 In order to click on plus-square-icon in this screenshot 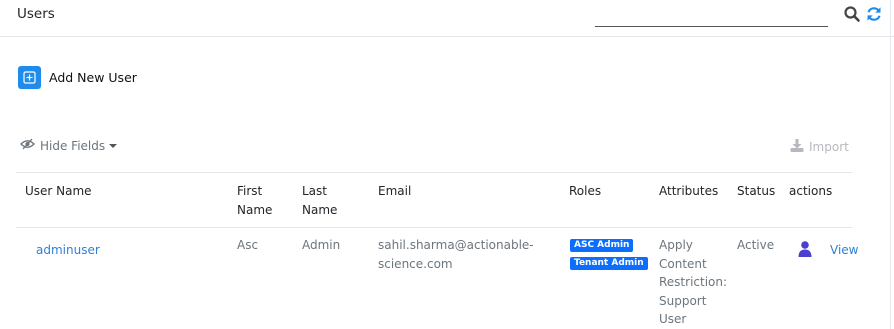, I will do `click(29, 77)`.